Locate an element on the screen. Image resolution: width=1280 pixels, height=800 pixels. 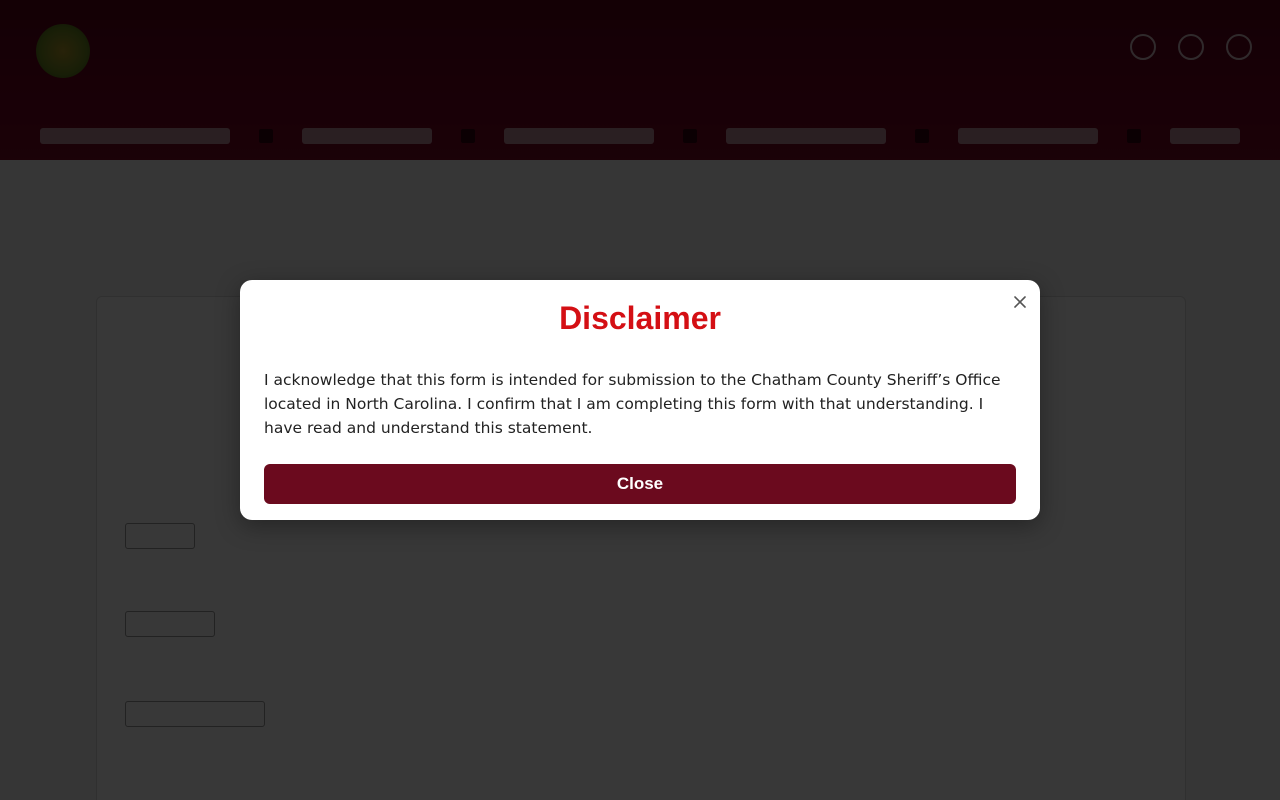
close-icon is located at coordinates (1020, 302).